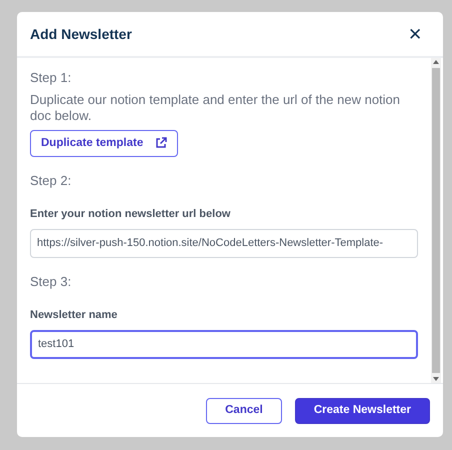  What do you see at coordinates (224, 243) in the screenshot?
I see `input-field: https://silver-push-150.notion.site/NoCodeLetters-Newsletter-Template-` at bounding box center [224, 243].